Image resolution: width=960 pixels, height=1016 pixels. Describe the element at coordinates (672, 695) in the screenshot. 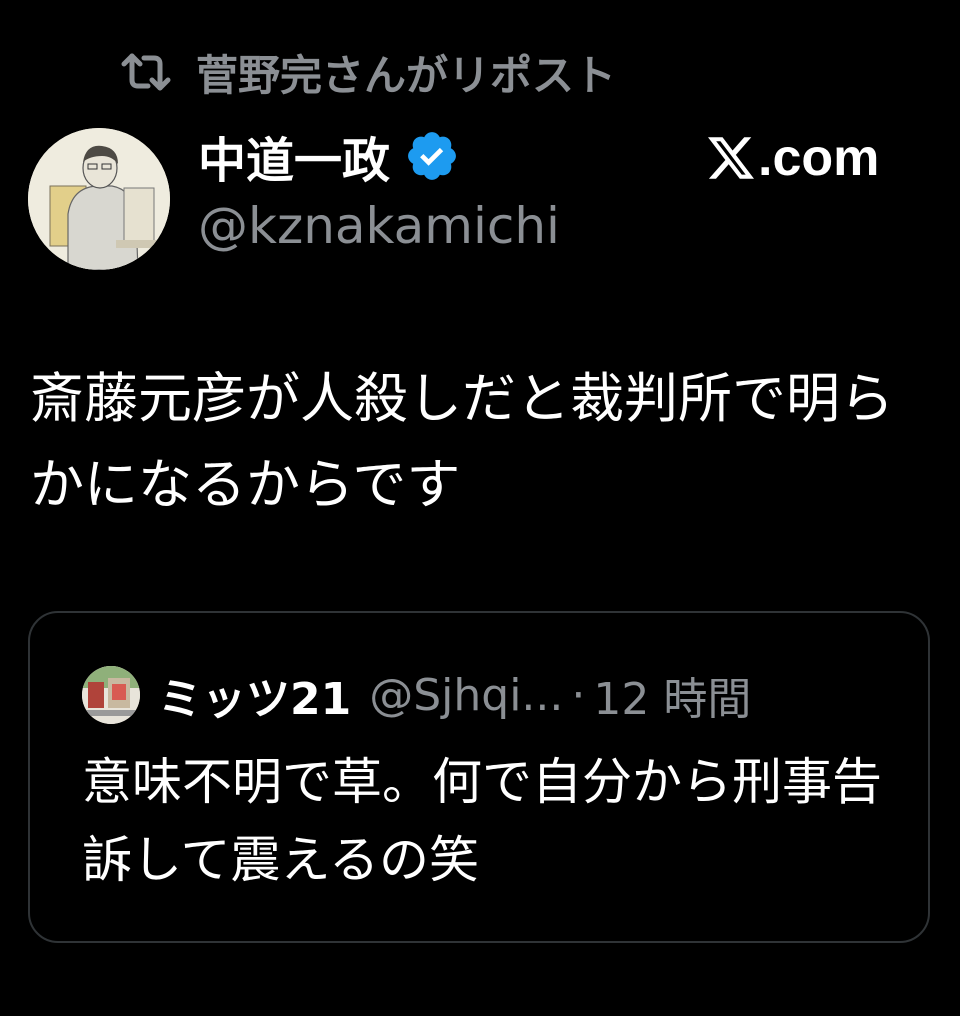

I see `quoted-timestamp: 12 時間` at that location.